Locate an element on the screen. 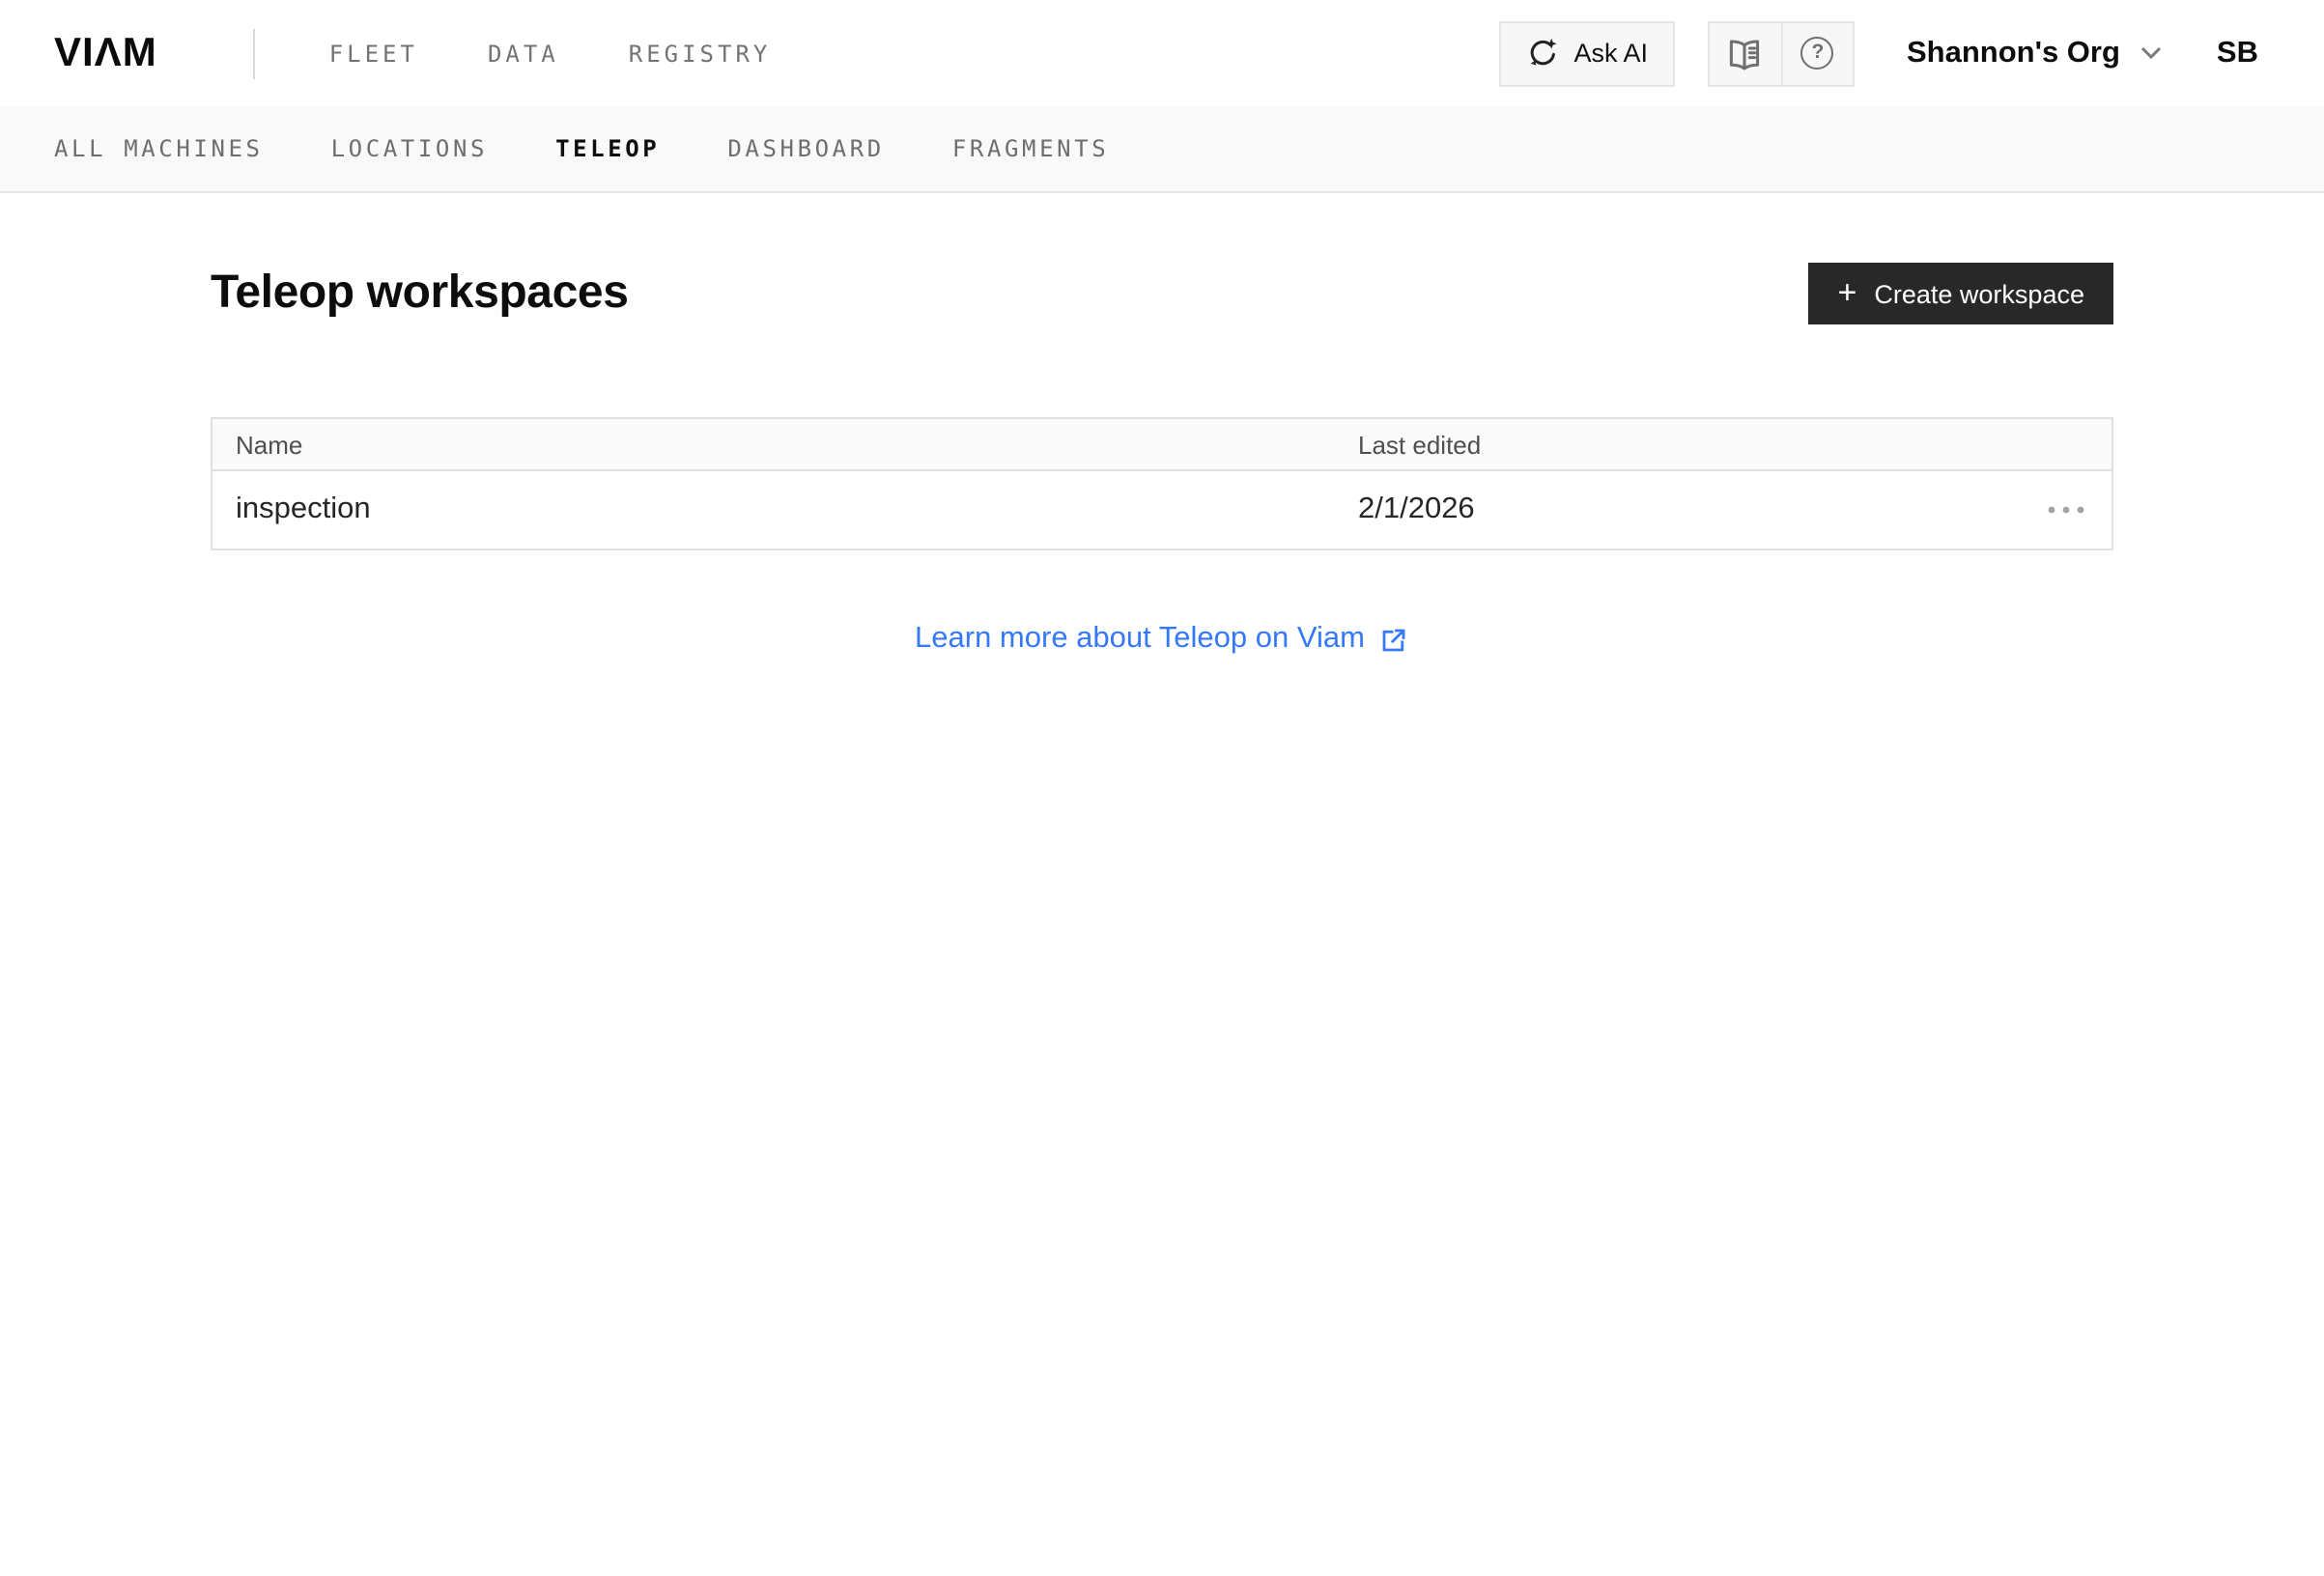 The height and width of the screenshot is (1576, 2324). learn-more-label: Learn more about Teleop on Viam is located at coordinates (1140, 638).